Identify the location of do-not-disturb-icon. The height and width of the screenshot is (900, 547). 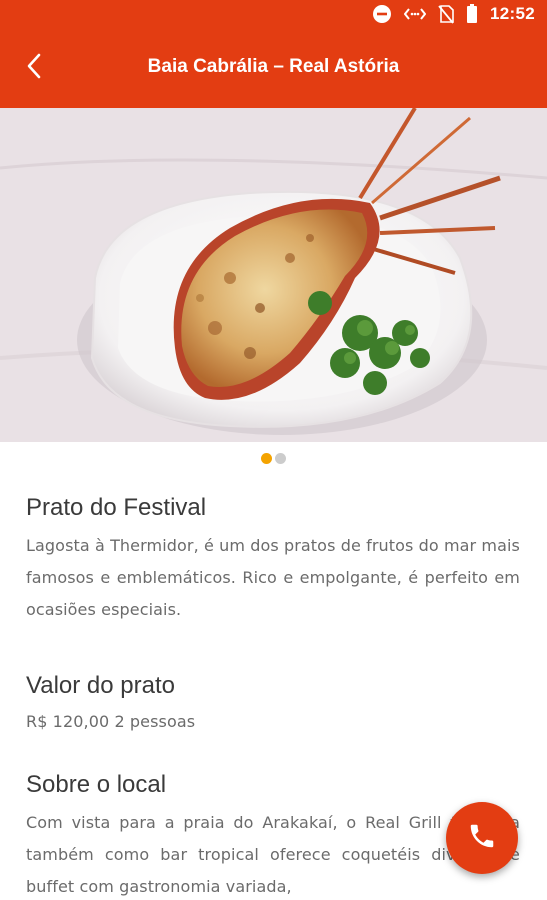
(382, 14).